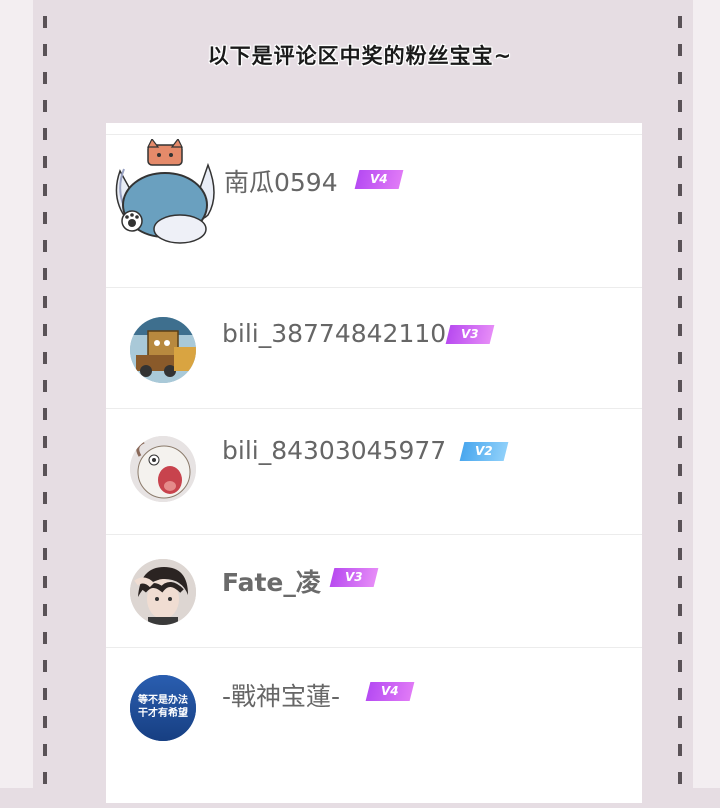  I want to click on list-item: 南瓜0594 V4, so click(374, 211).